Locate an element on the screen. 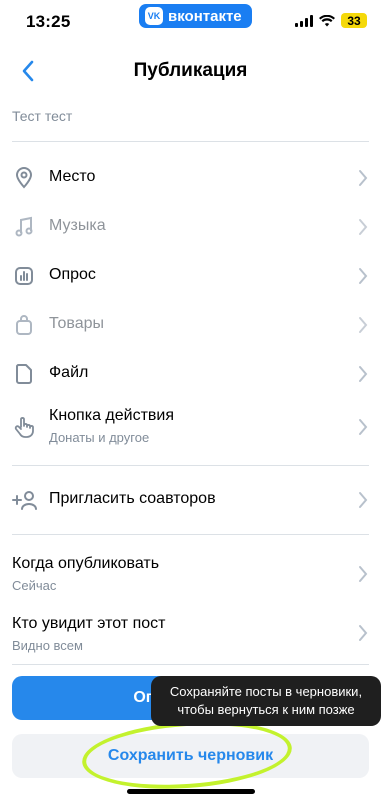 Image resolution: width=381 pixels, height=800 pixels. invite-coauthors-label: Пригласить соавторов is located at coordinates (132, 498).